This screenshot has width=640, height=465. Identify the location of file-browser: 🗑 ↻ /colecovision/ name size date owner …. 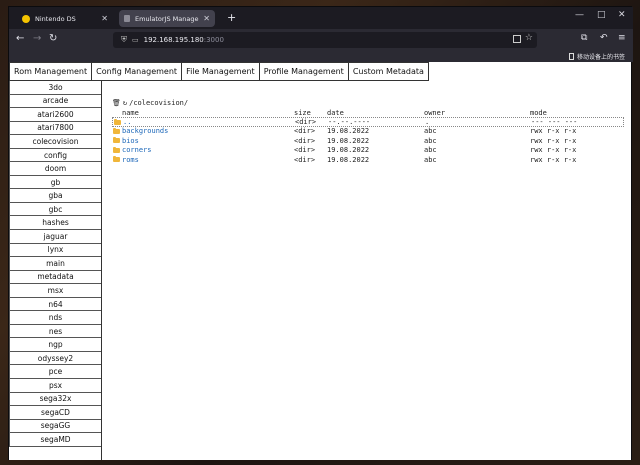
(368, 131).